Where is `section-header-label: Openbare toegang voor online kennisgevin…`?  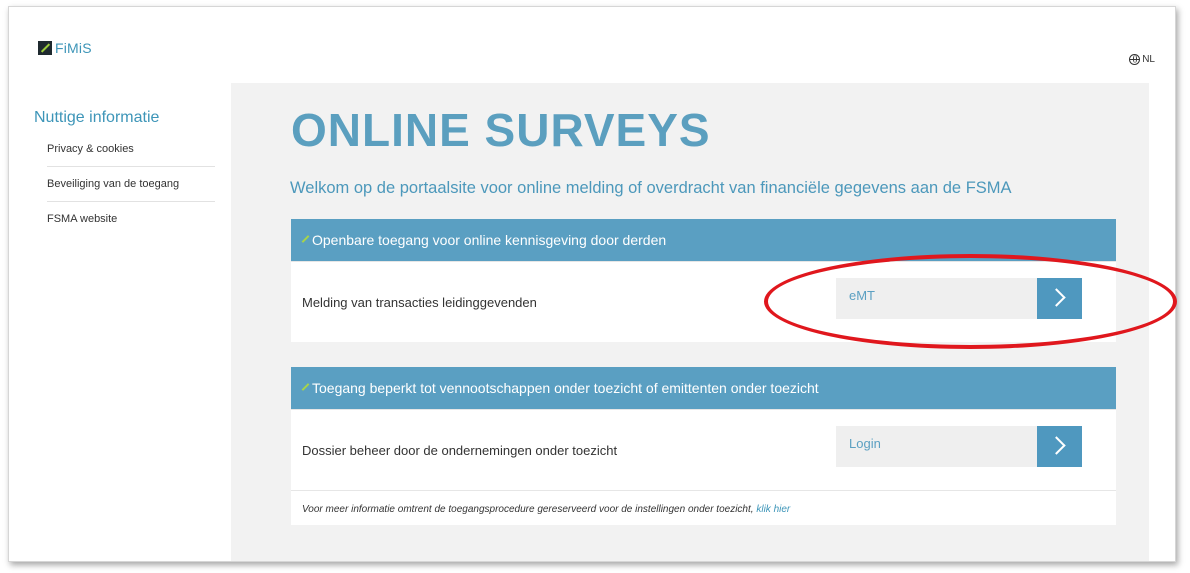 section-header-label: Openbare toegang voor online kennisgevin… is located at coordinates (489, 240).